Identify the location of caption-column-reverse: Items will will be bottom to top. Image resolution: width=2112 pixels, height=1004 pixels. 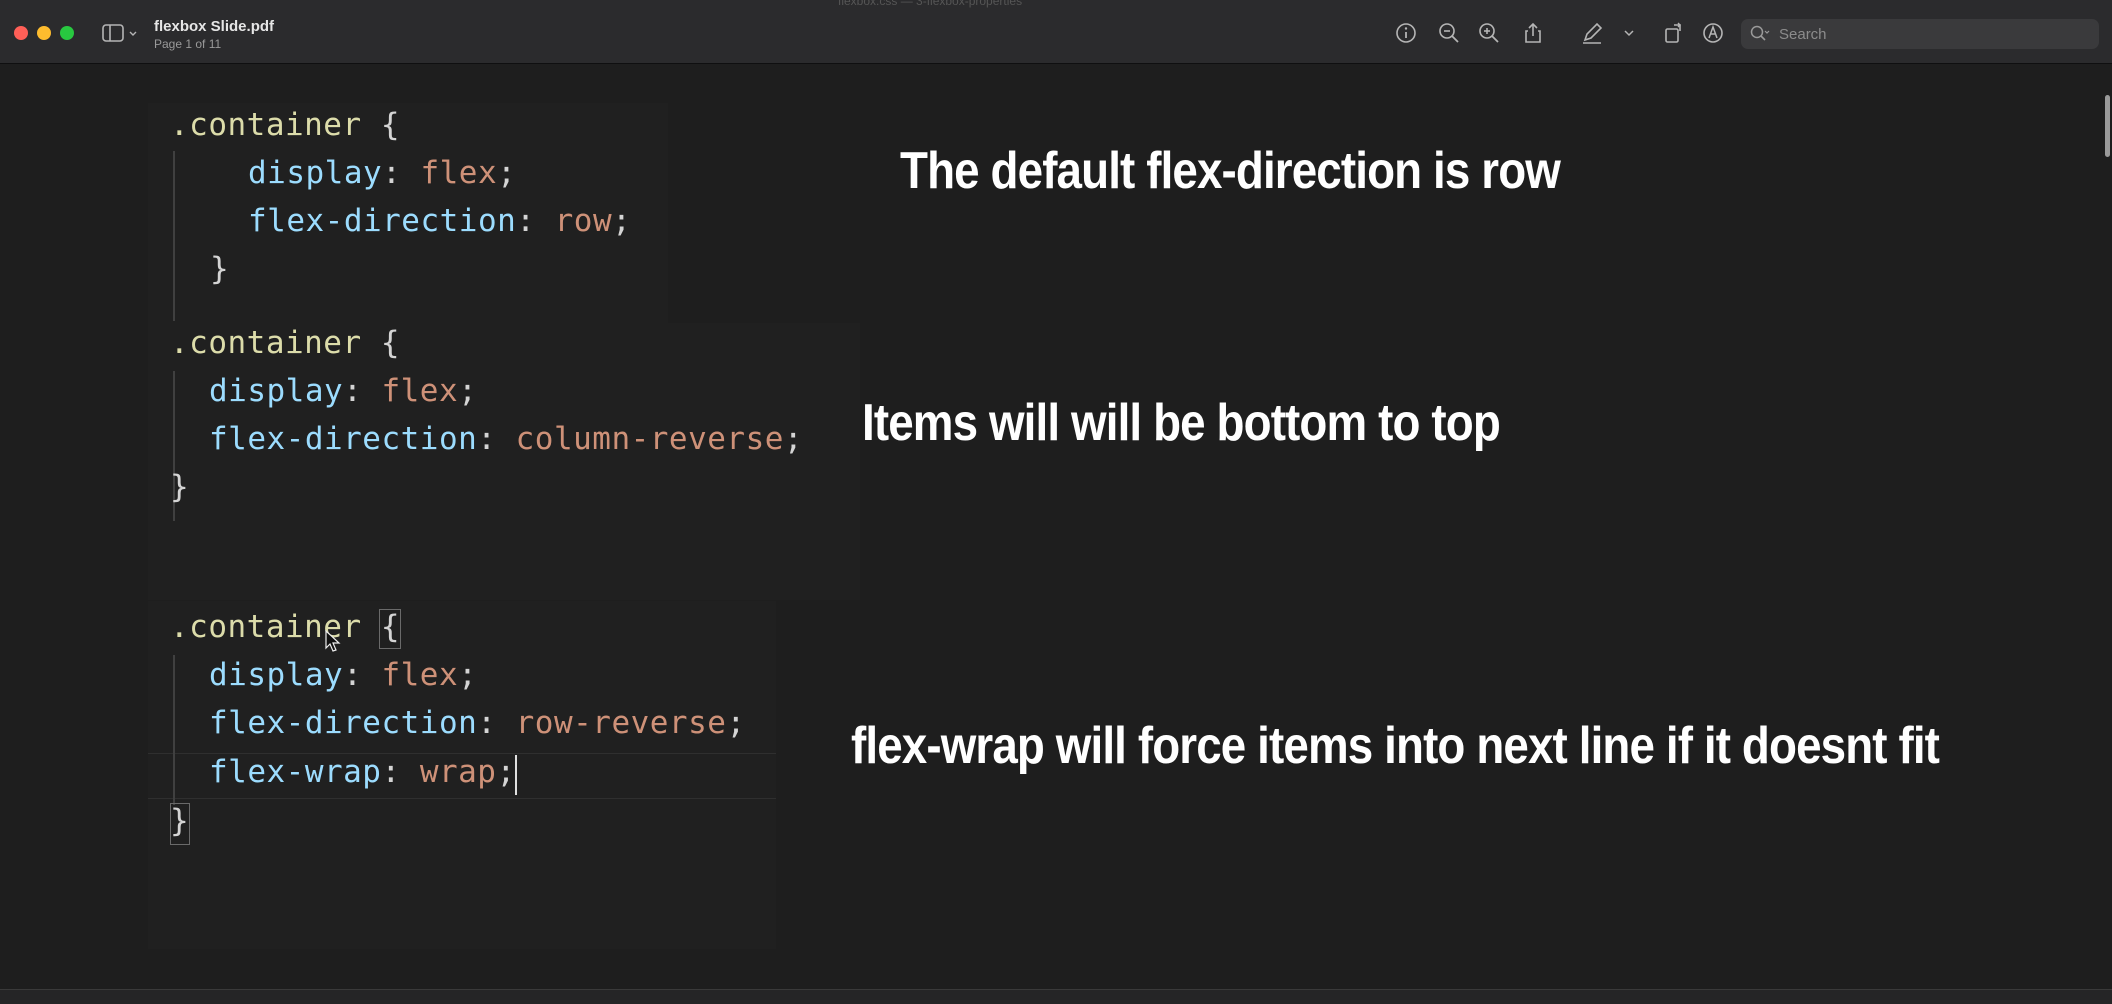
(1181, 423).